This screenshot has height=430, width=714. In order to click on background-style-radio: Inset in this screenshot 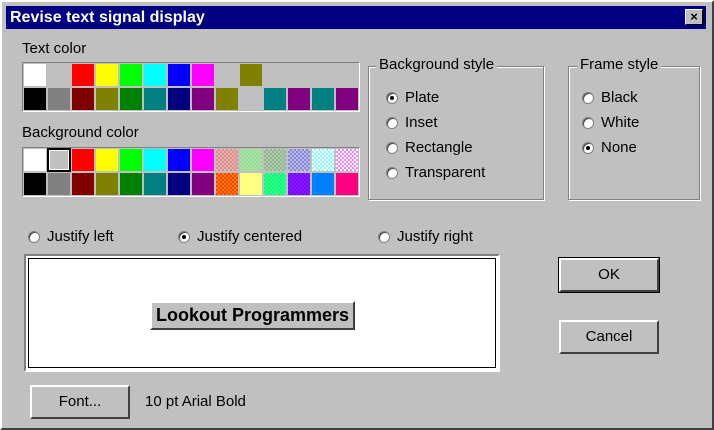, I will do `click(412, 122)`.